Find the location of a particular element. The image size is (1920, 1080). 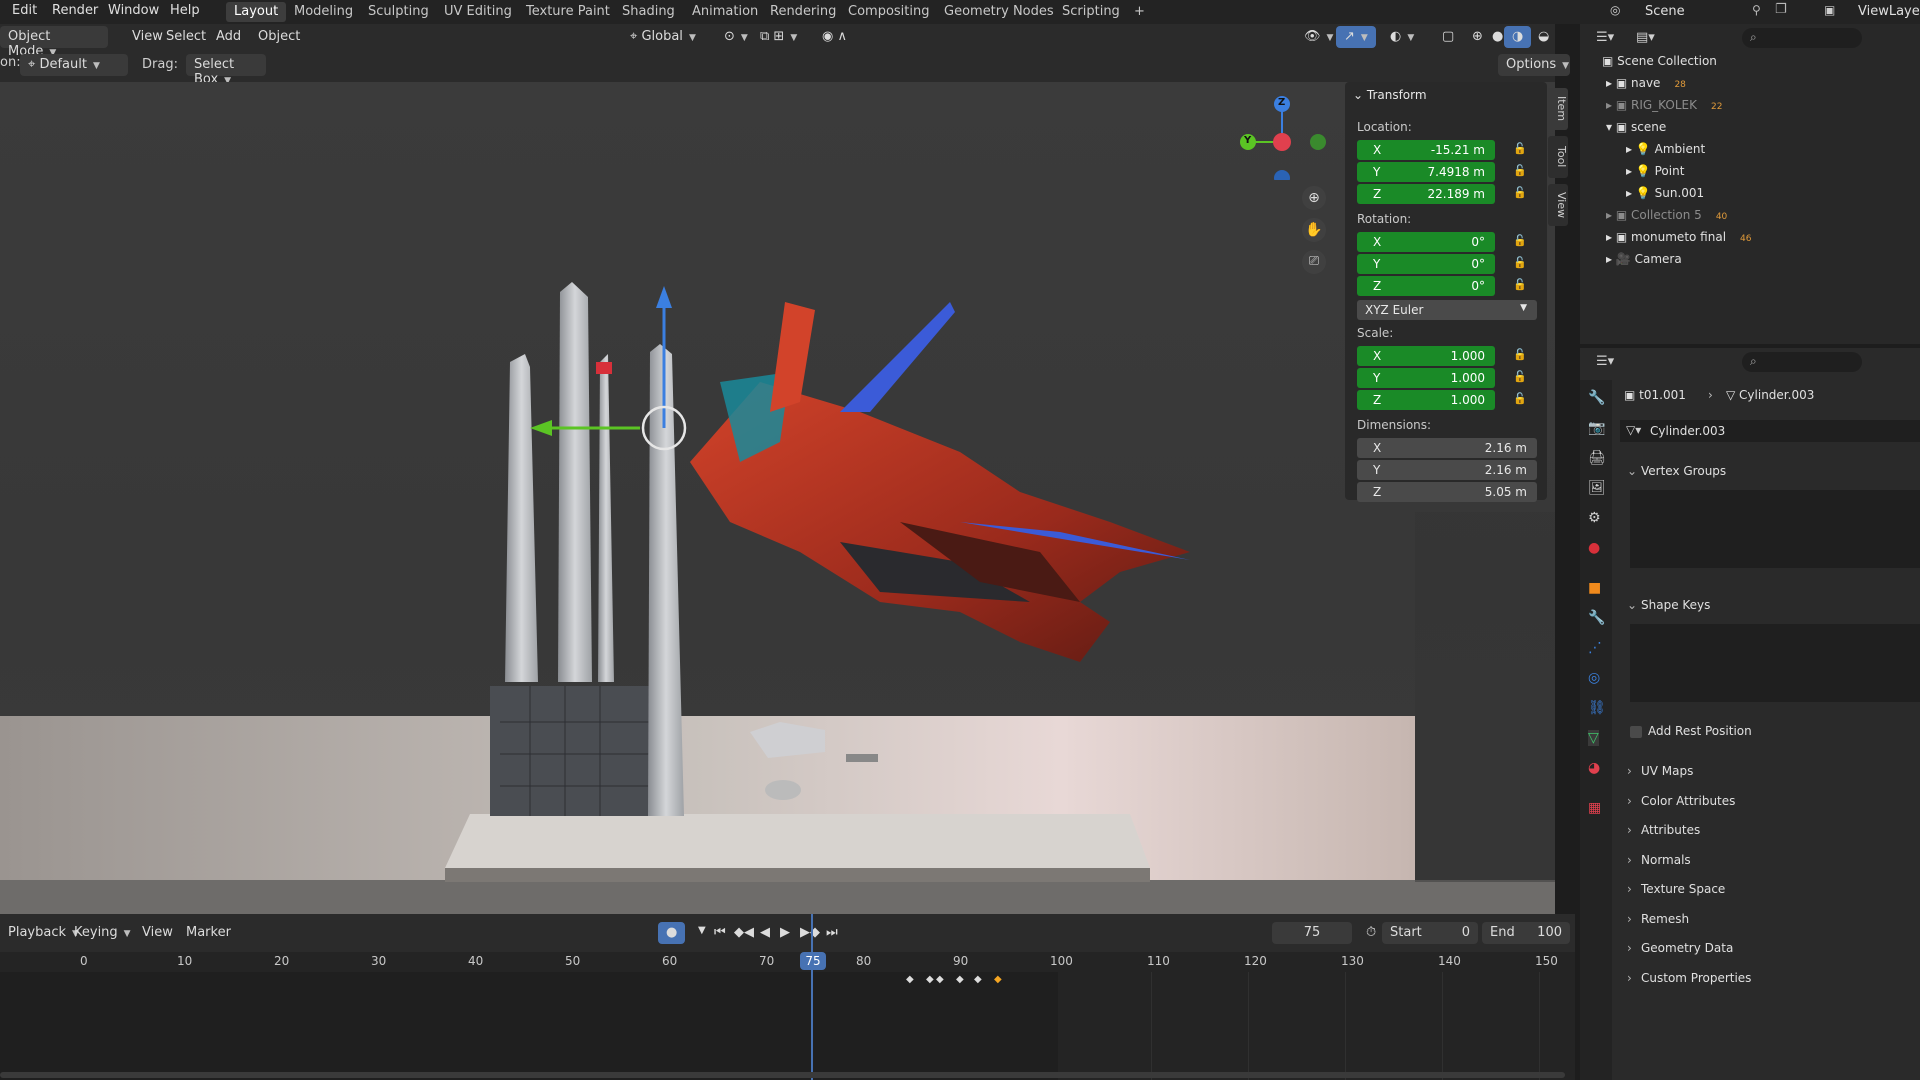

start-frame-field: Start 0 is located at coordinates (1430, 933).